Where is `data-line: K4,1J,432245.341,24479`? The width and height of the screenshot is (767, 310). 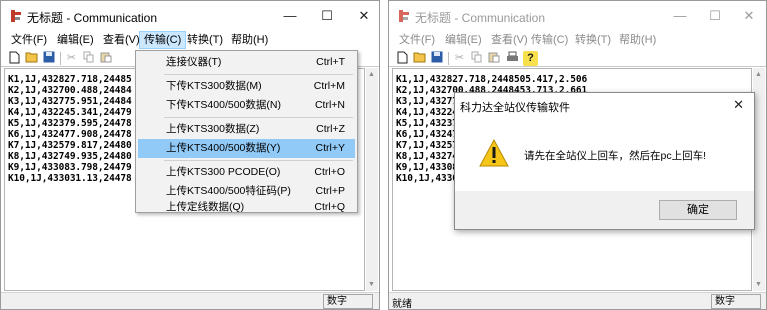
data-line: K4,1J,432245.341,24479 is located at coordinates (70, 112).